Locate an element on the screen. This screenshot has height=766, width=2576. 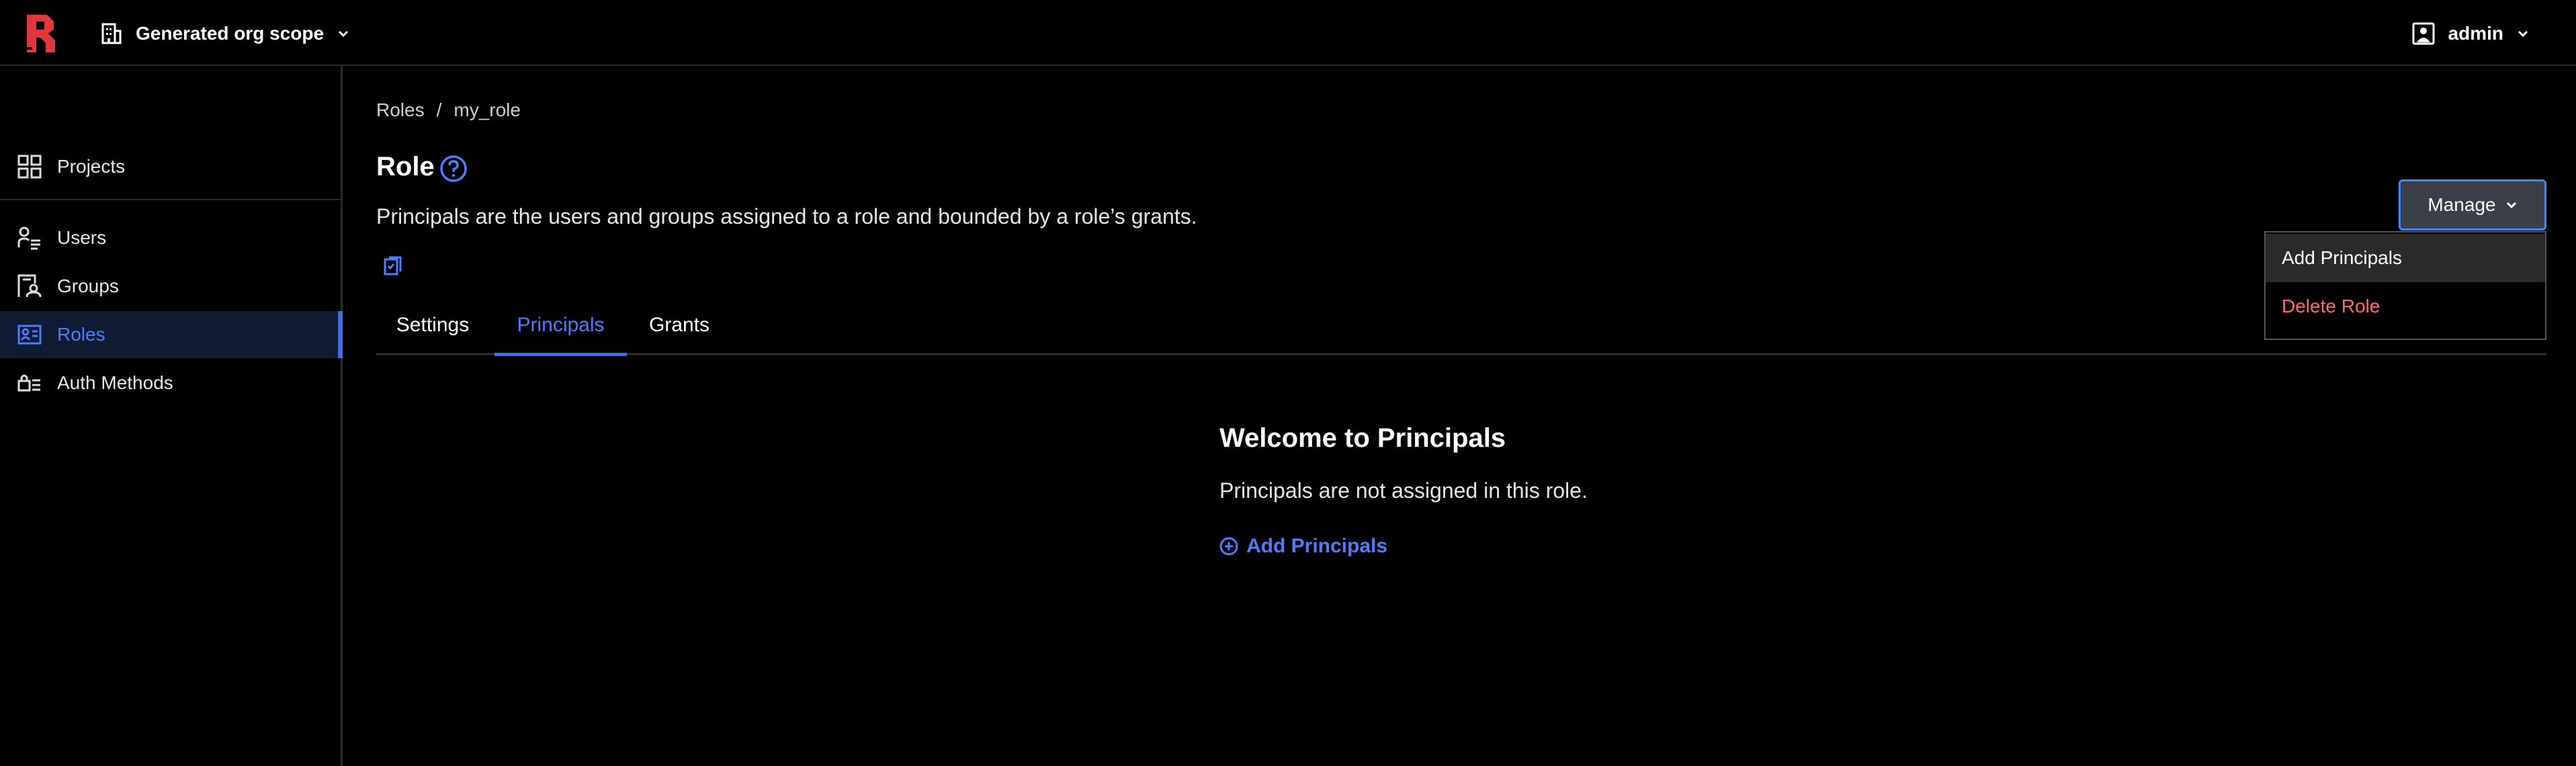
org-scope-switcher: Generated org scope is located at coordinates (225, 33).